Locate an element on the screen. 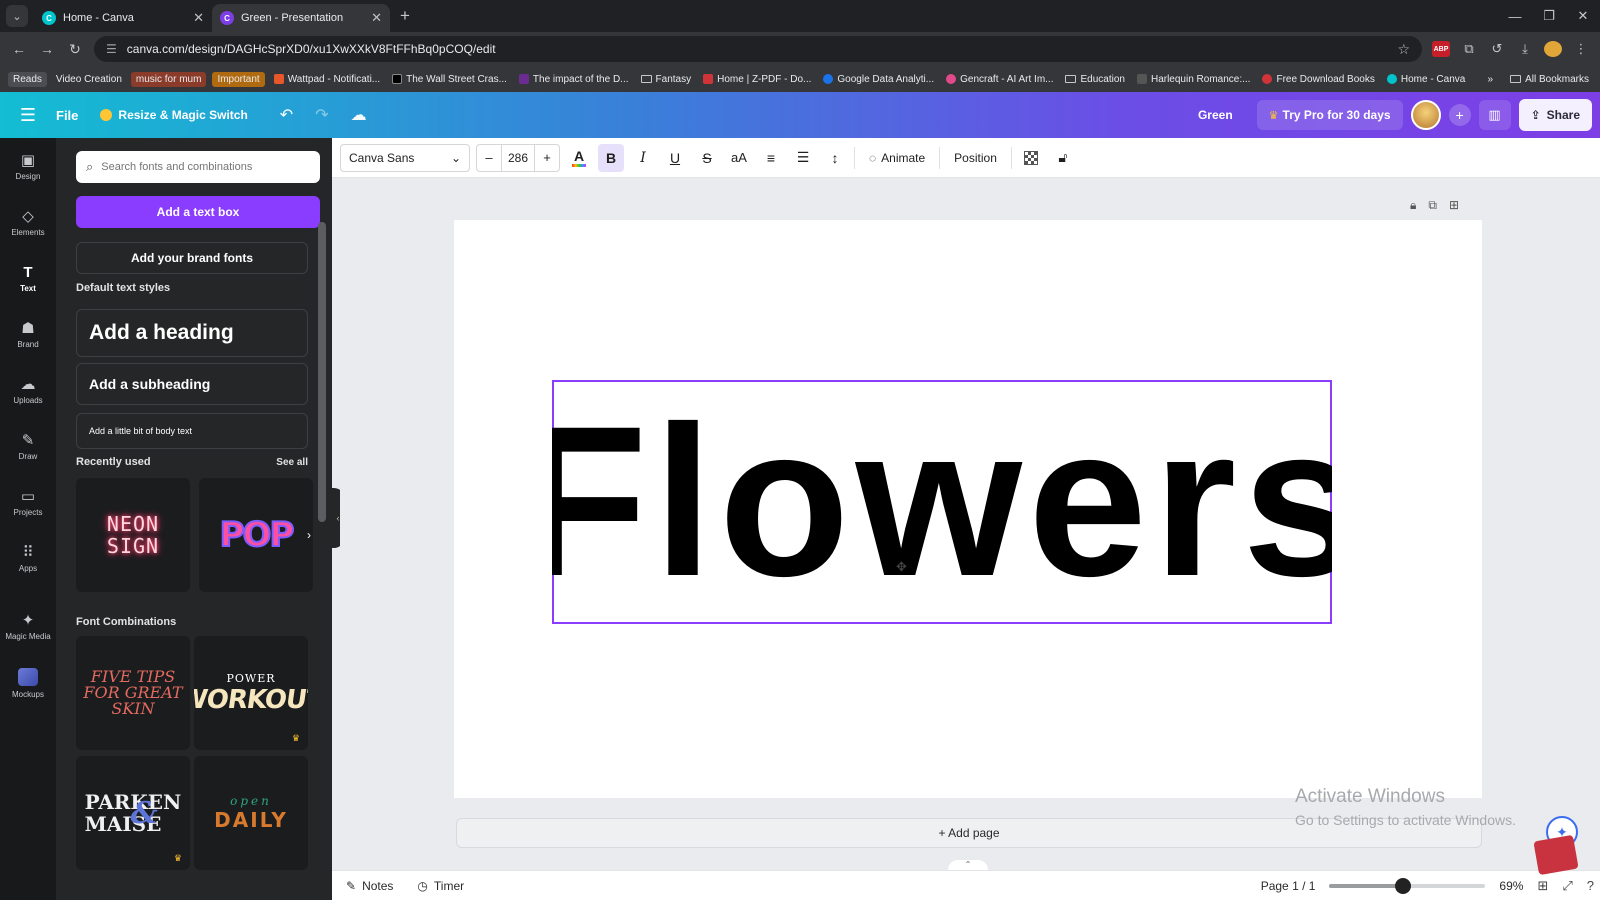  font-combo-open-daily: open DAILY is located at coordinates (251, 813).